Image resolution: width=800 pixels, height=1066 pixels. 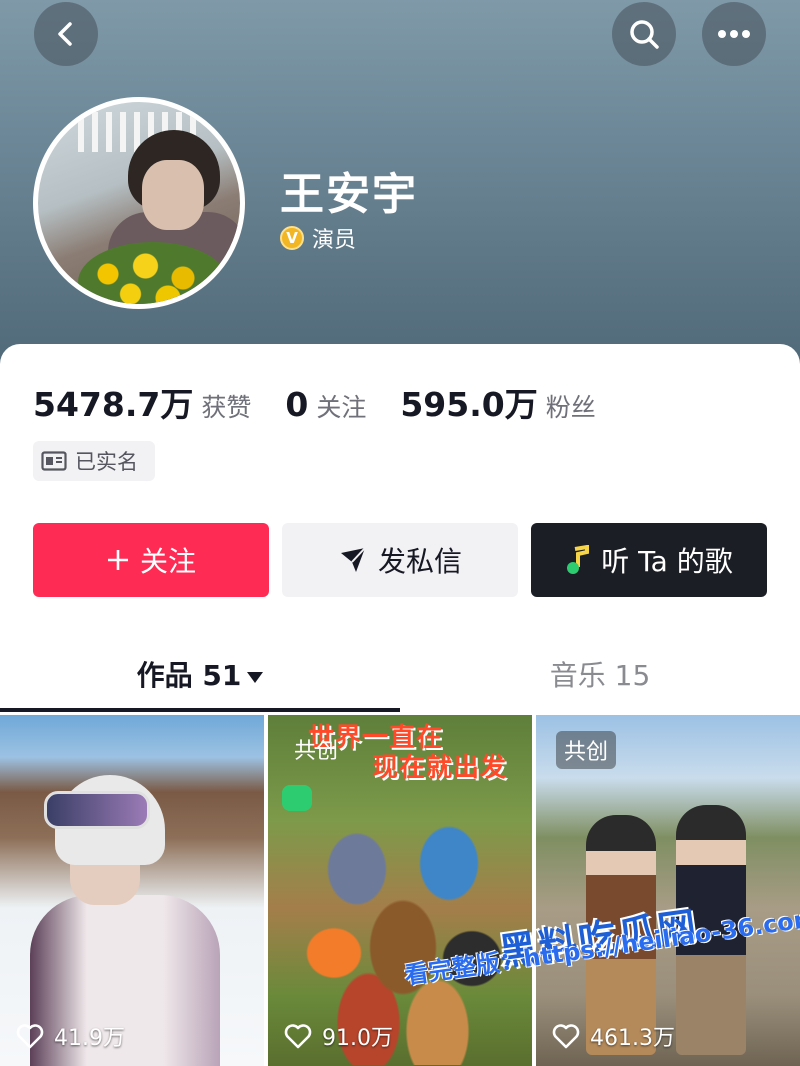 I want to click on likes-count: 5478.7万, so click(x=113, y=404).